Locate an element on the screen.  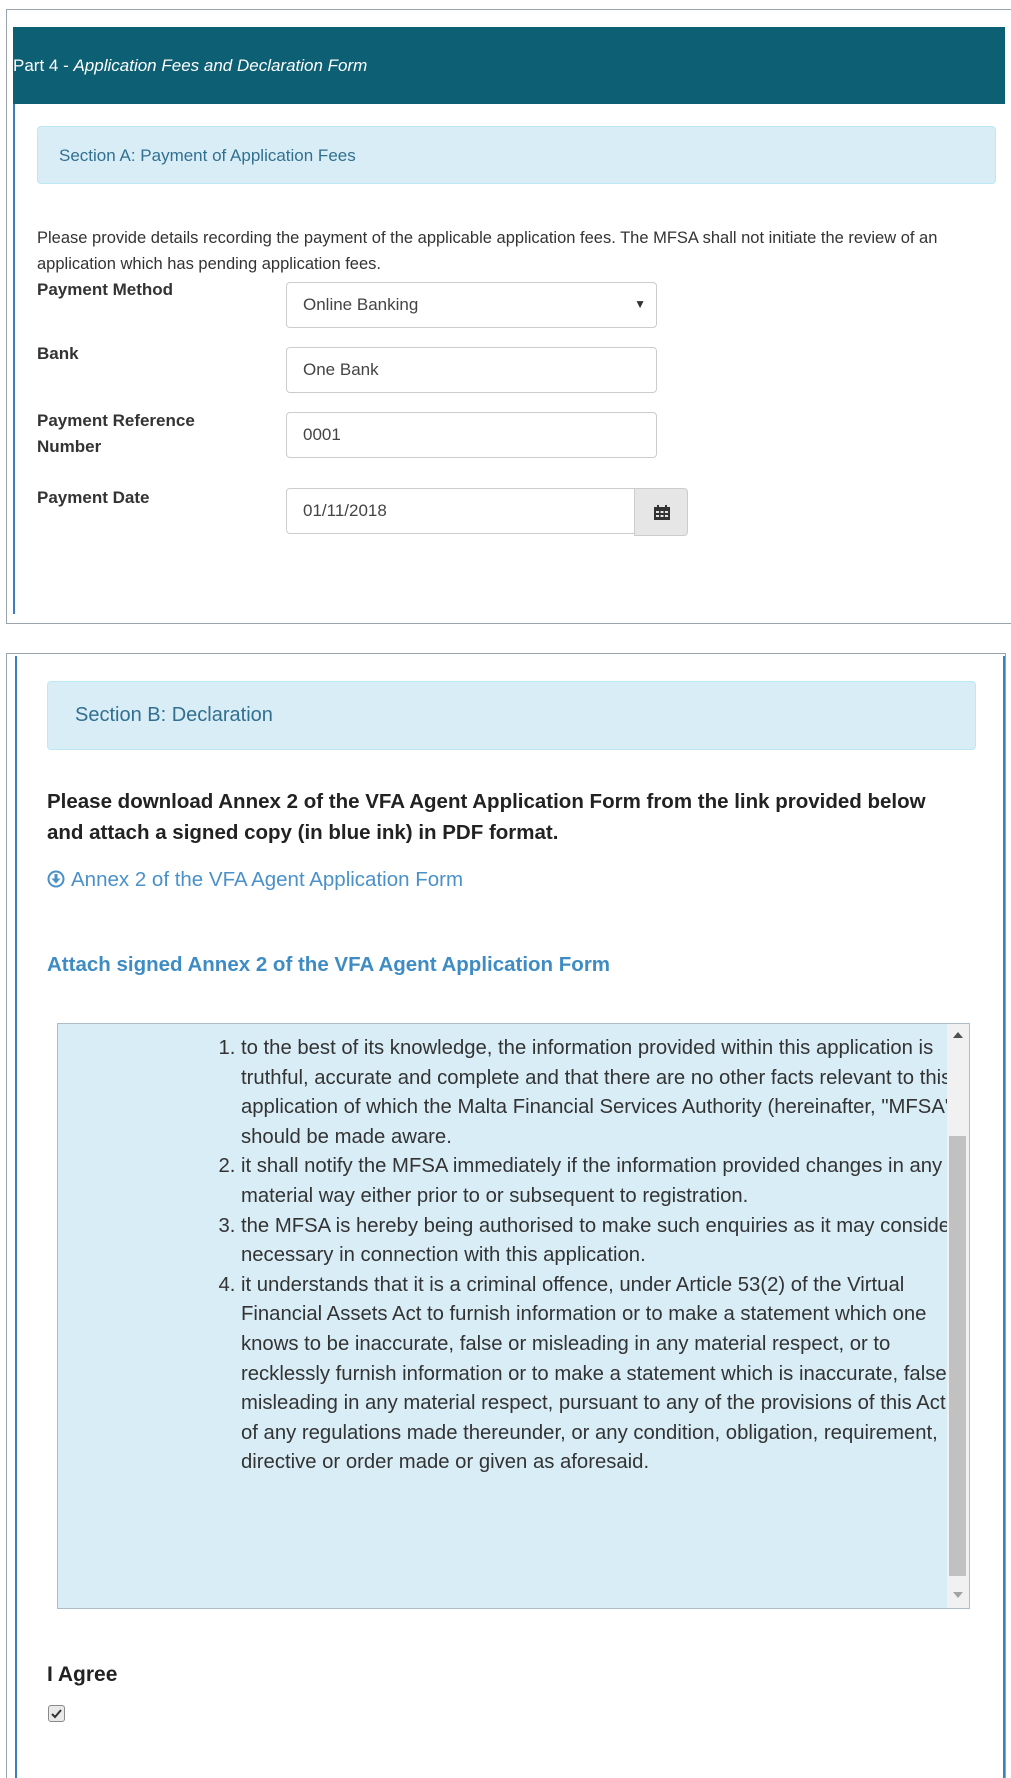
section-a-header: Section A: Payment of Application Fees is located at coordinates (516, 155).